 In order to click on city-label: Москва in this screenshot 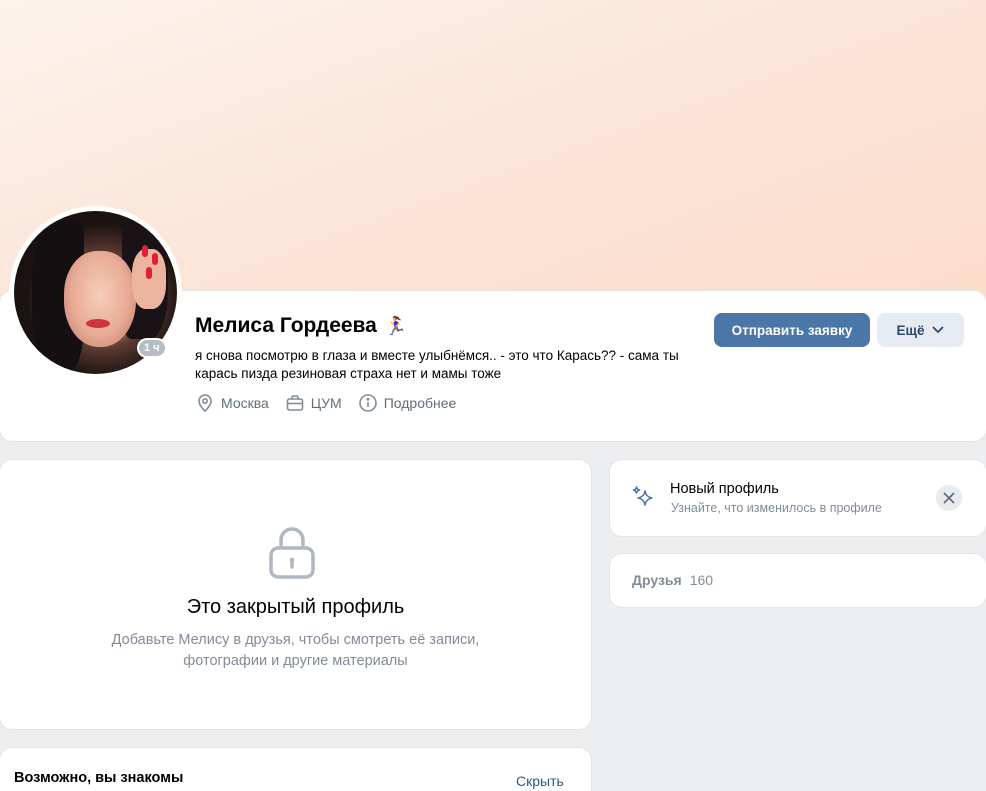, I will do `click(245, 403)`.